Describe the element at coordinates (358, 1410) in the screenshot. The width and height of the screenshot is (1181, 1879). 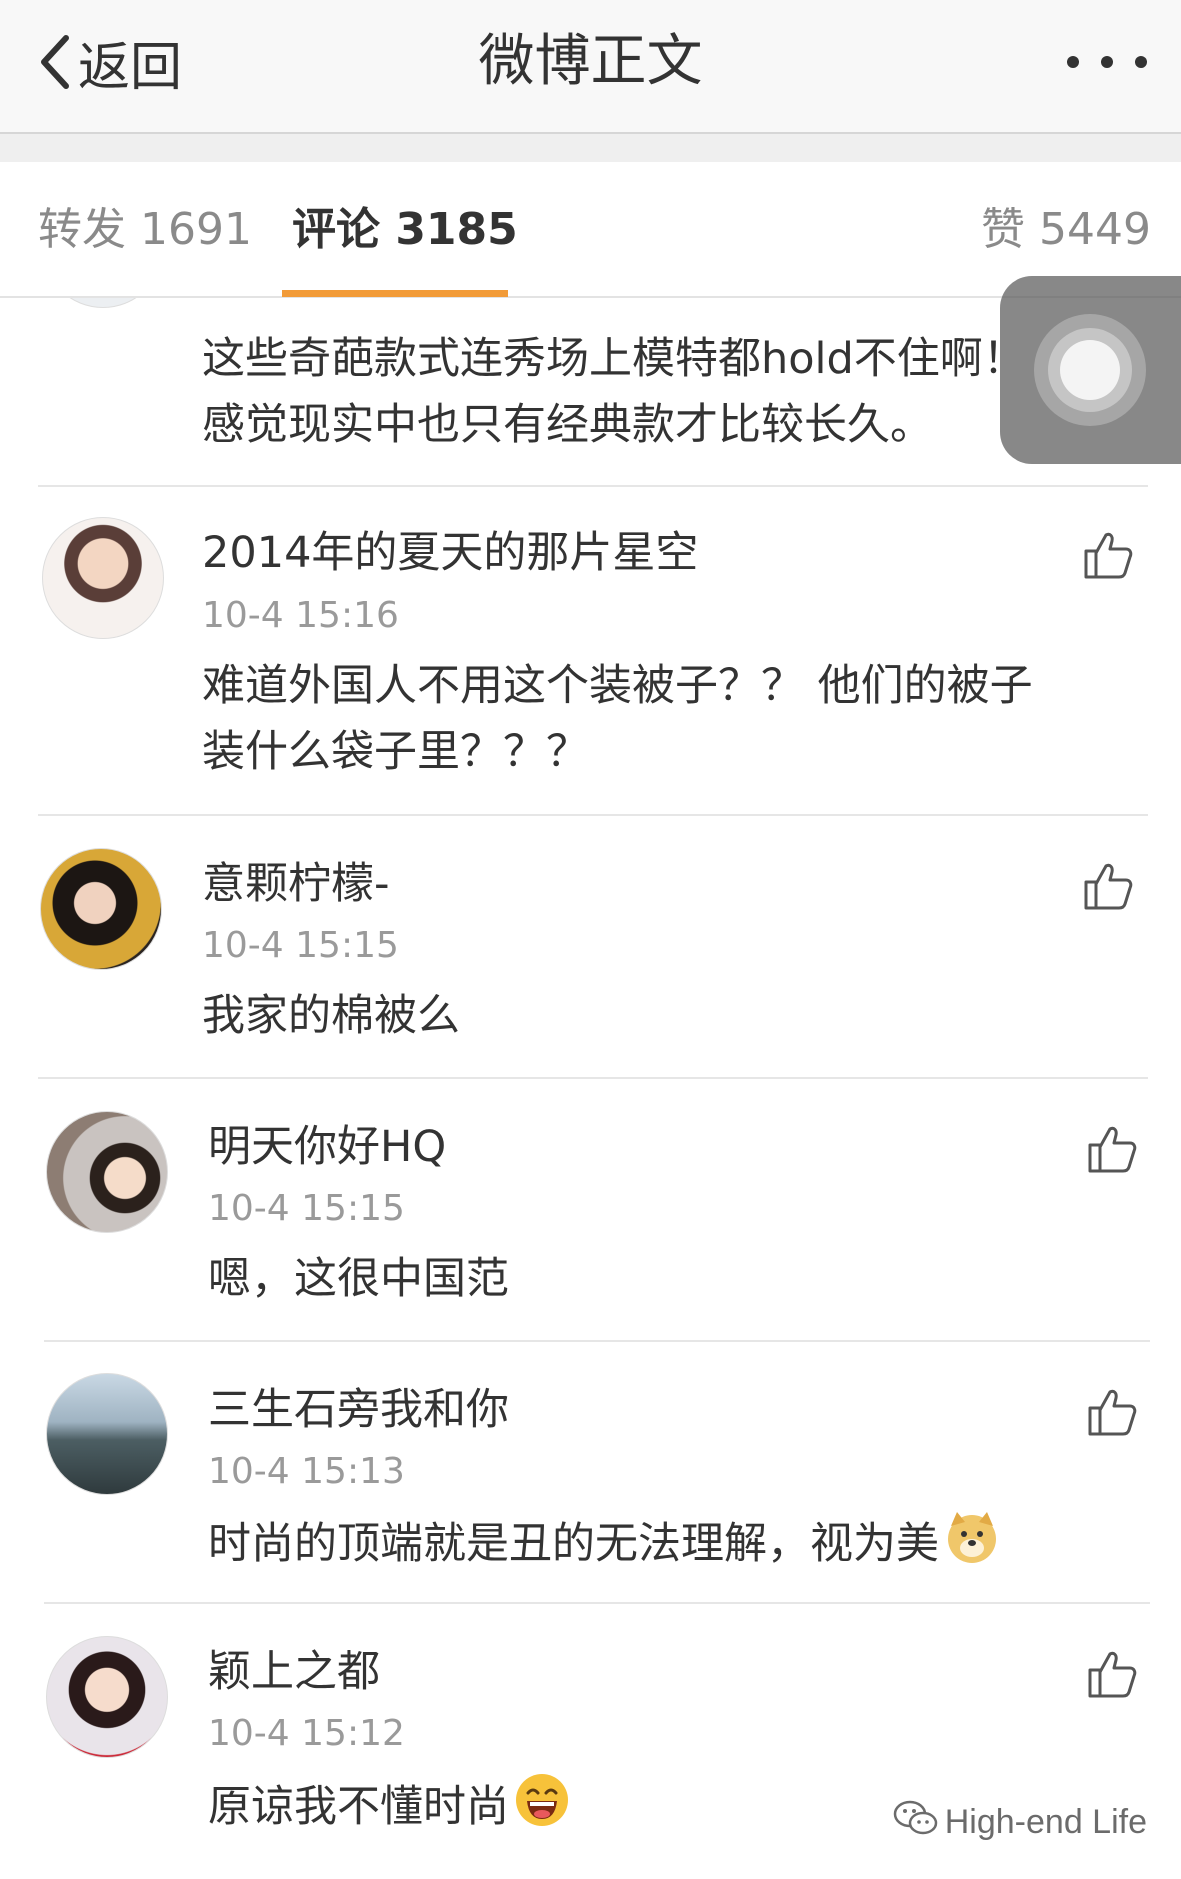
I see `comment-username: 三生石旁我和你` at that location.